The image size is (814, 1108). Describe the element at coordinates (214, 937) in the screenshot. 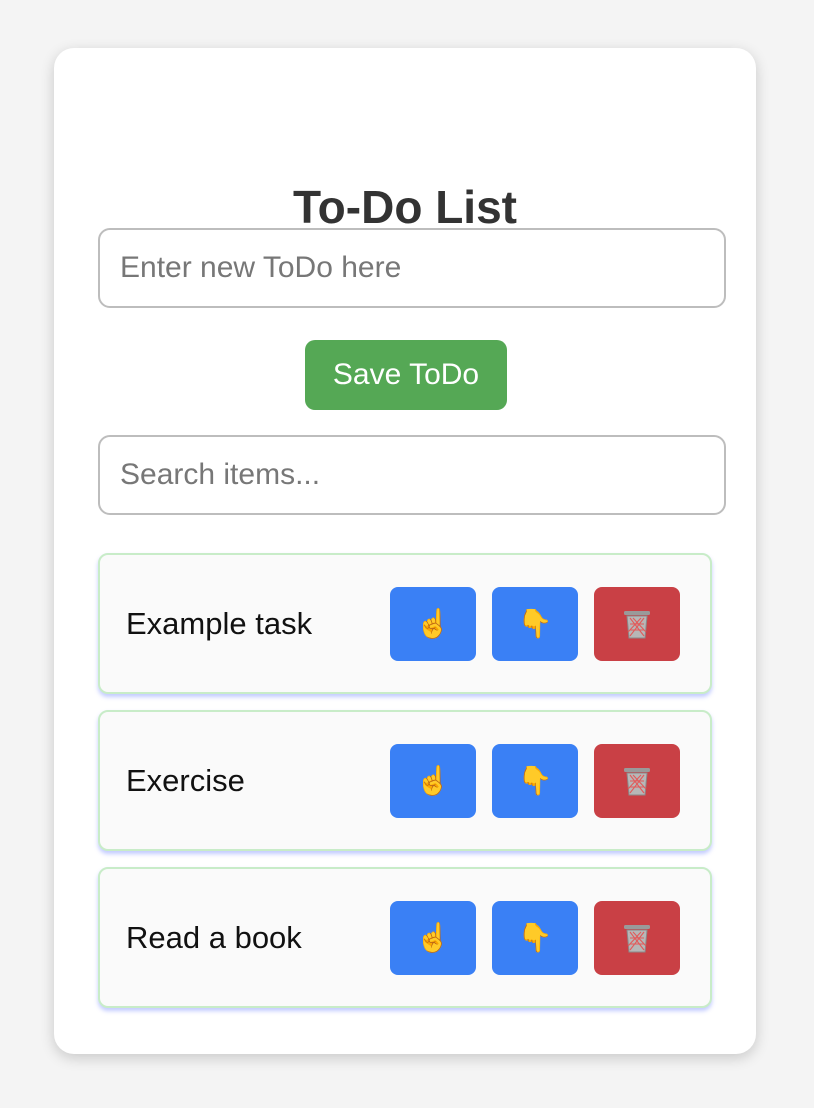

I see `todo-item-text: Read a book` at that location.